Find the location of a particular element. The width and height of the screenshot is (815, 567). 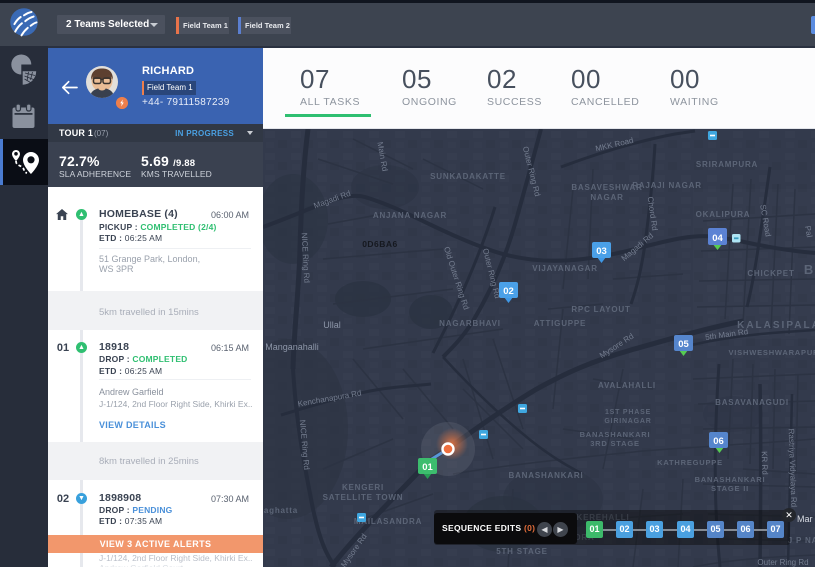

svg-text: BASAVANAGUDI is located at coordinates (752, 402).